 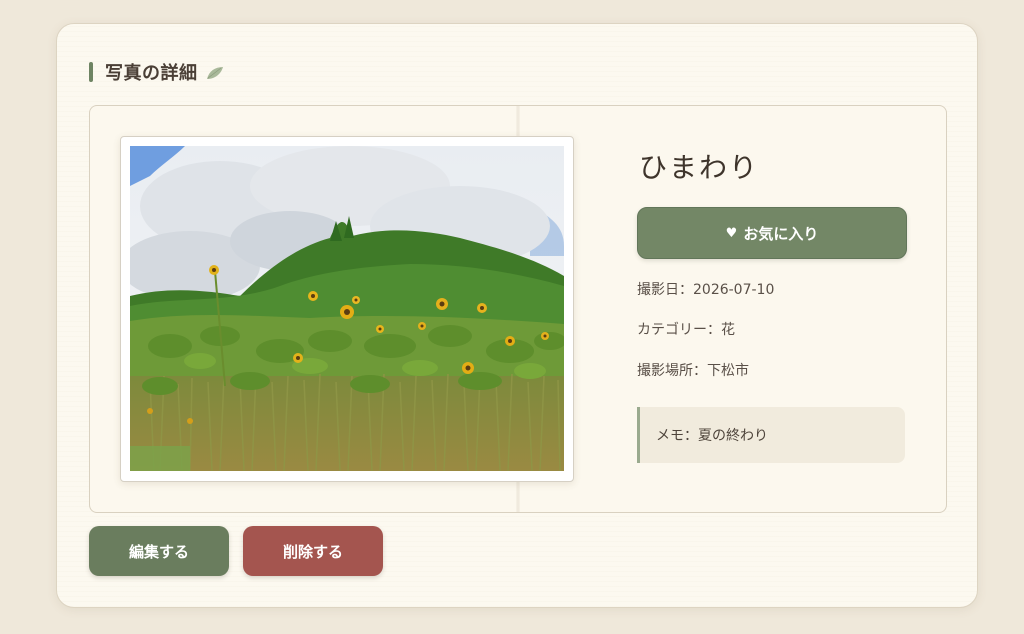 I want to click on title-row: 写真の詳細, so click(x=156, y=72).